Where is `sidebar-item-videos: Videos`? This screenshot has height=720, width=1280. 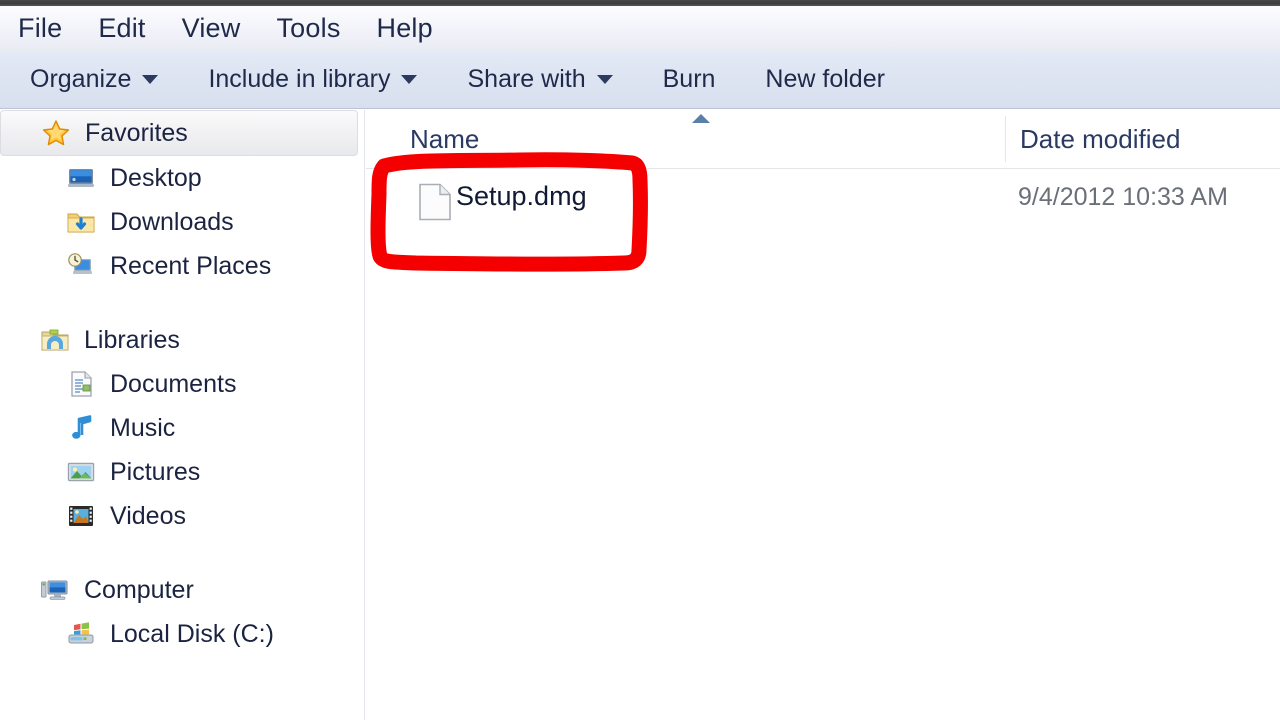
sidebar-item-videos: Videos is located at coordinates (182, 516).